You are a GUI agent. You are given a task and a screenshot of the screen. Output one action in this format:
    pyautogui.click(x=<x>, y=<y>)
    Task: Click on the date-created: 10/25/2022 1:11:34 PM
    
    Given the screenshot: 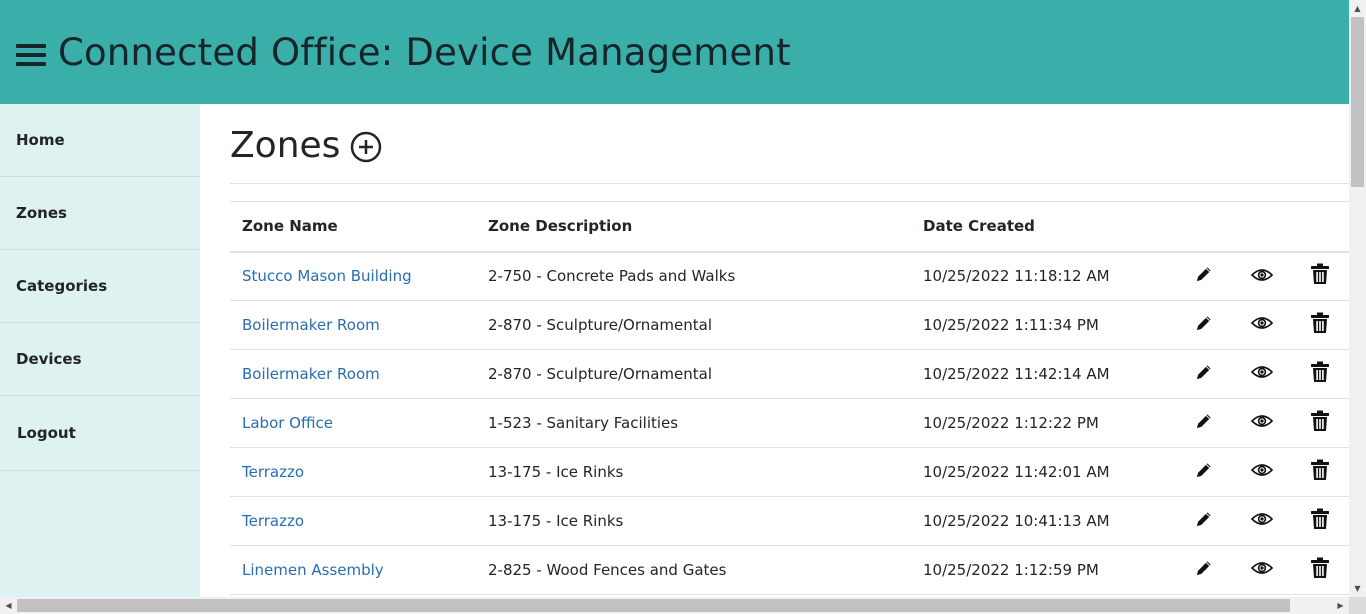 What is the action you would take?
    pyautogui.click(x=1011, y=325)
    